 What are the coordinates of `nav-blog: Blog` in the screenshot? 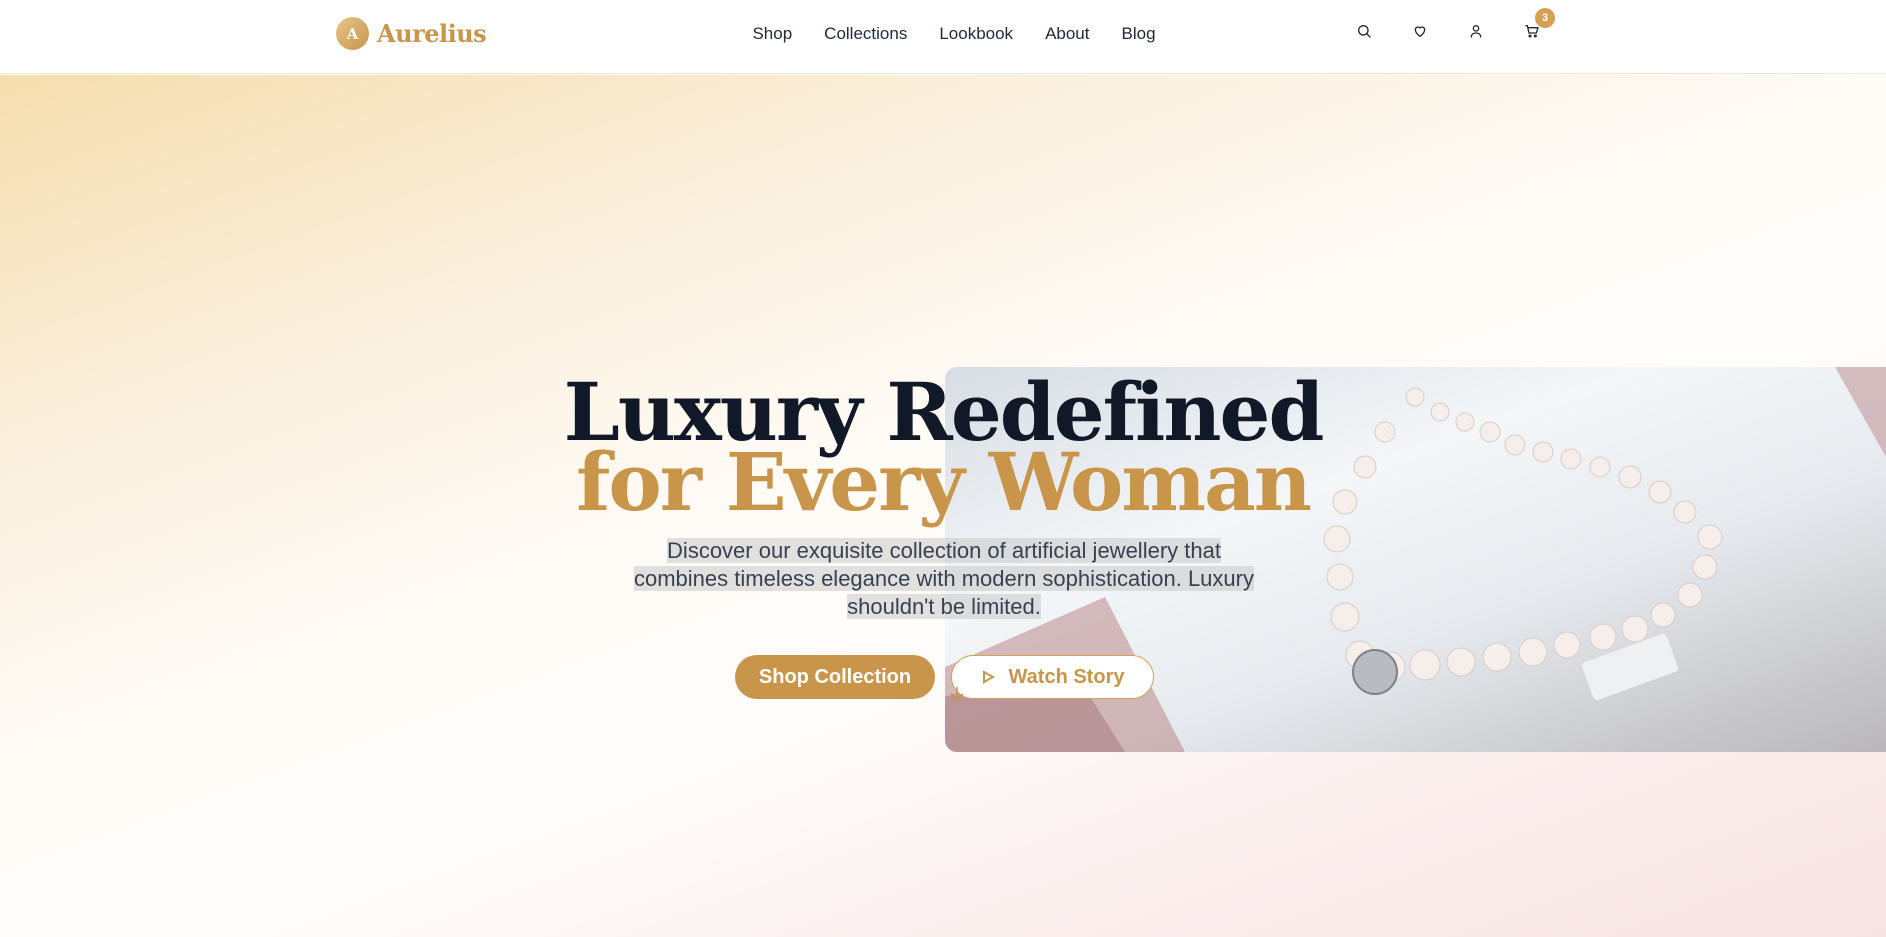 It's located at (1139, 34).